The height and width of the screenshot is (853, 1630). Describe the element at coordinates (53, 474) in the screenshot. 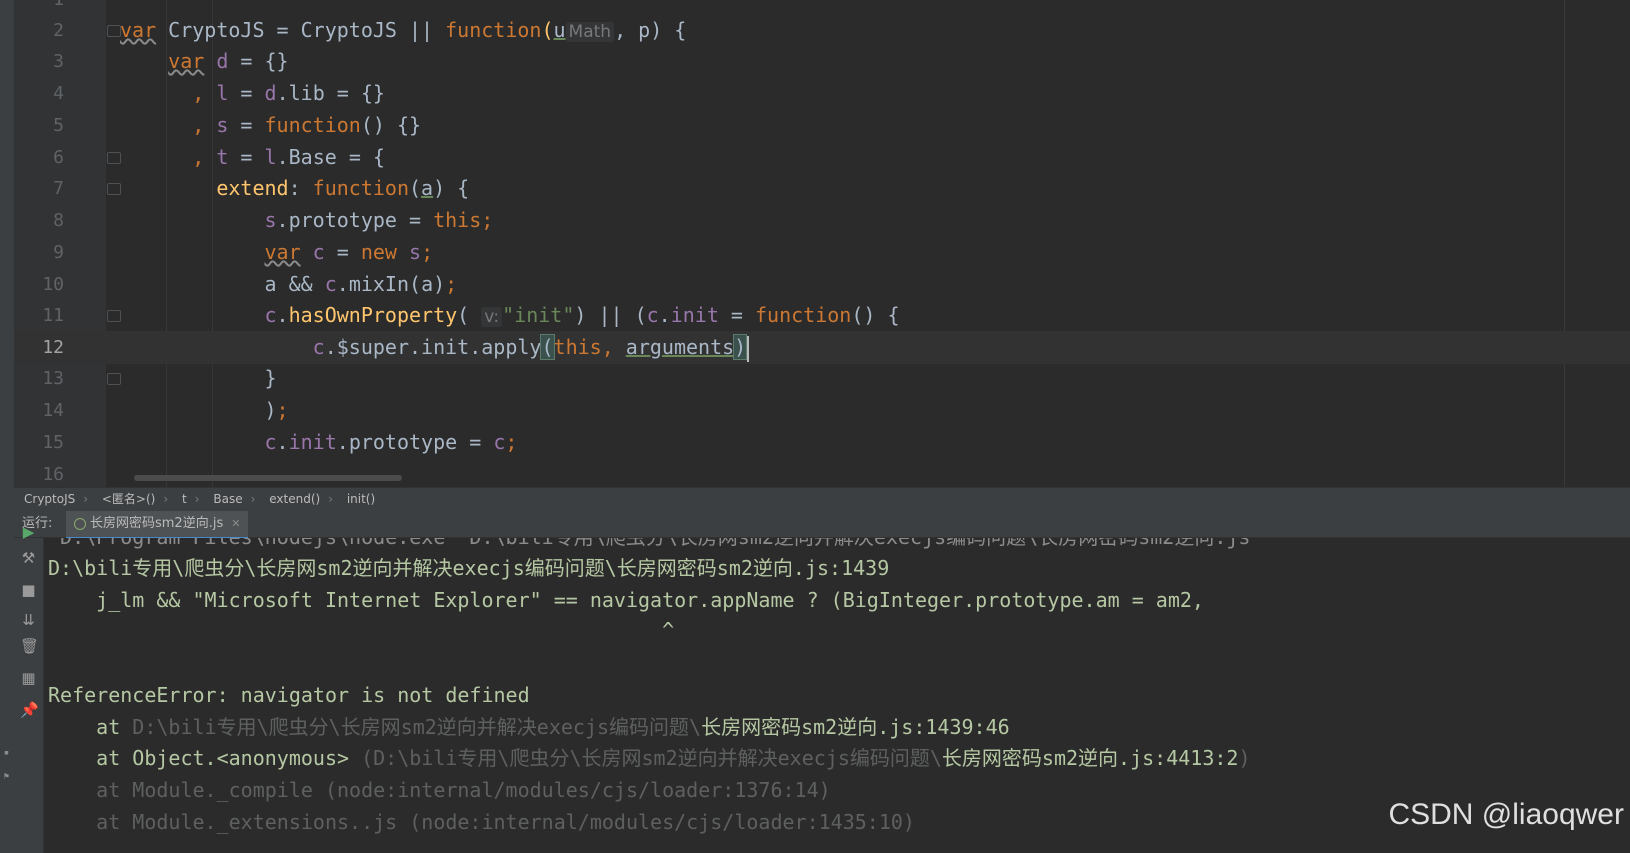

I see `code-line-16: 16` at that location.